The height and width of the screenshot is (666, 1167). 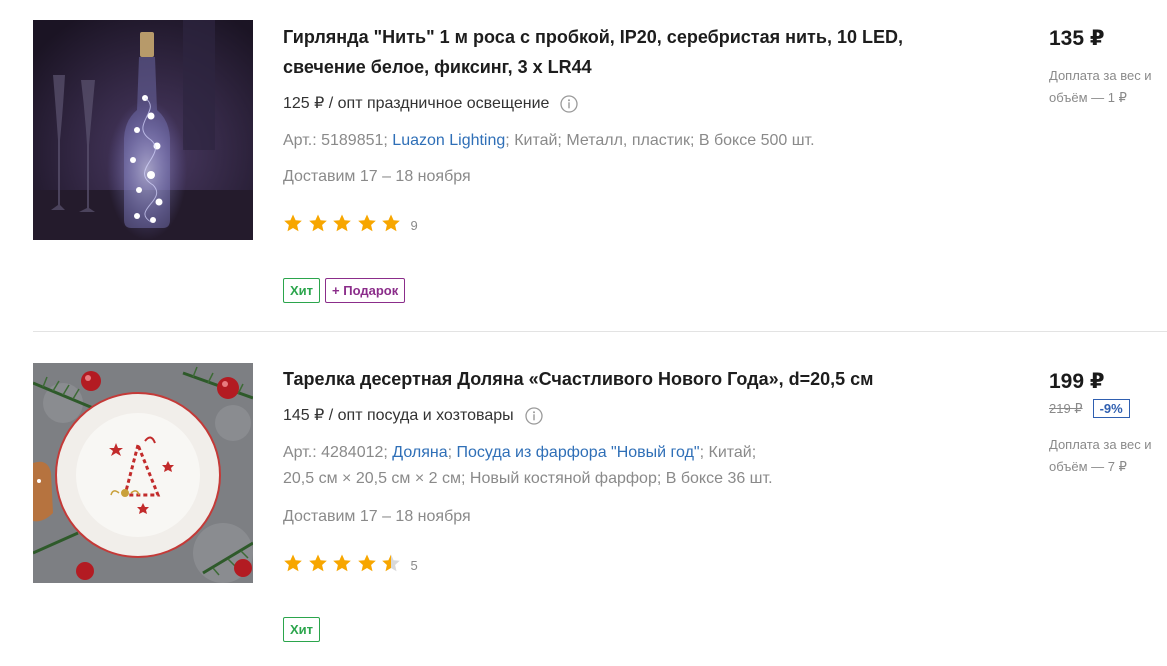 What do you see at coordinates (365, 290) in the screenshot?
I see `gift-badge: + Подарок` at bounding box center [365, 290].